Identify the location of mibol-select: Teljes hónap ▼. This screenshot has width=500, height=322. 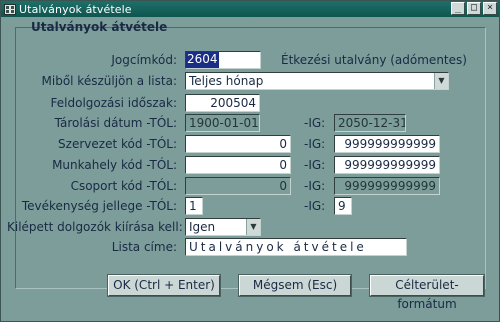
(317, 81).